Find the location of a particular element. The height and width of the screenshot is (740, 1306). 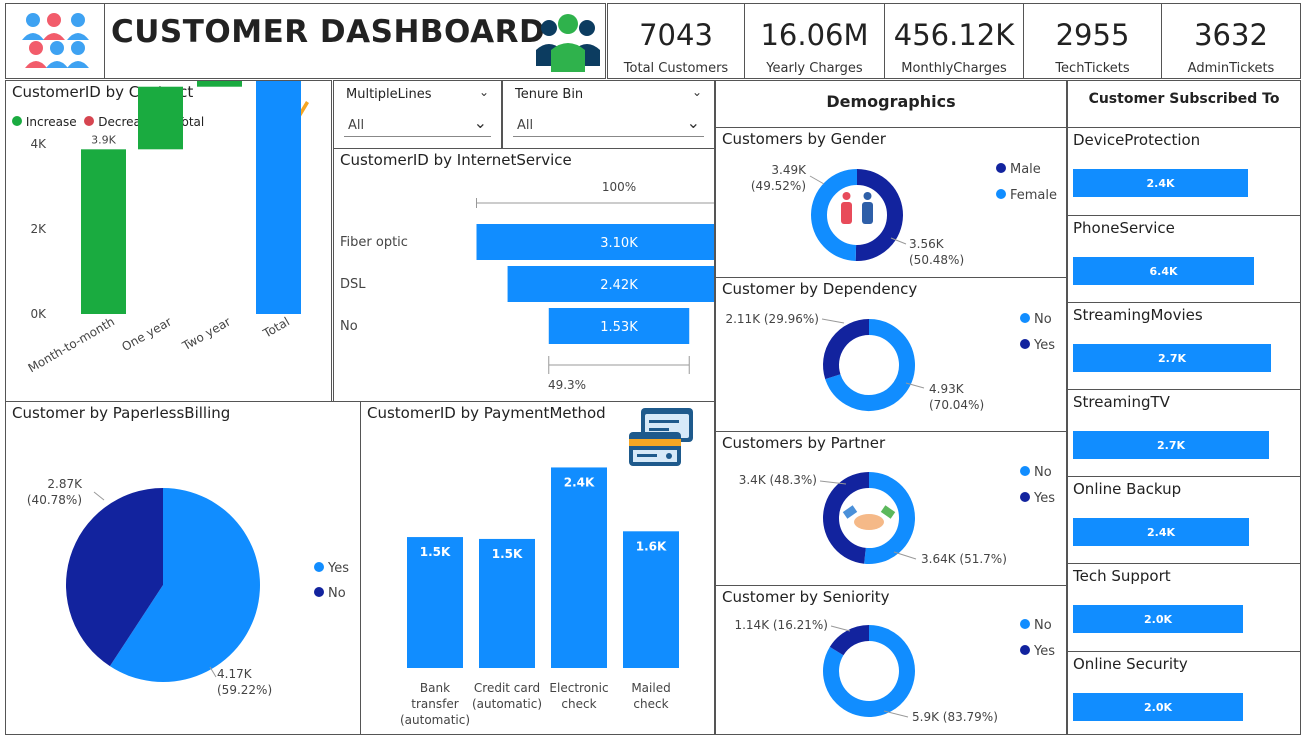

subscribed-header: Customer Subscribed To is located at coordinates (1184, 104).